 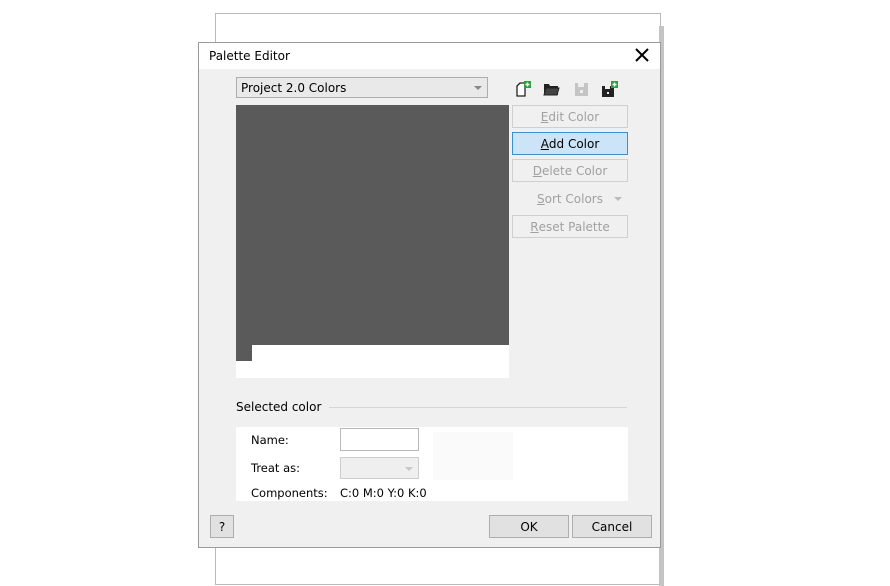 What do you see at coordinates (540, 198) in the screenshot?
I see `sort-colors-mnemonic: S` at bounding box center [540, 198].